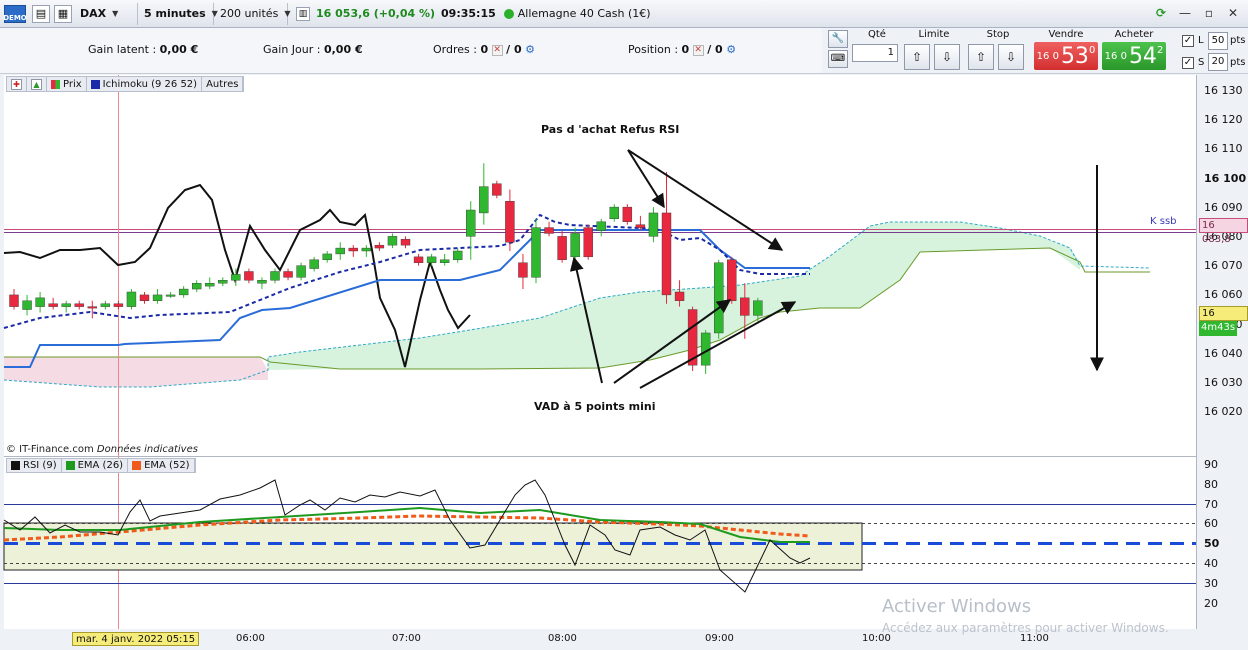 The image size is (1248, 650). I want to click on ema26-tab: EMA (26), so click(95, 465).